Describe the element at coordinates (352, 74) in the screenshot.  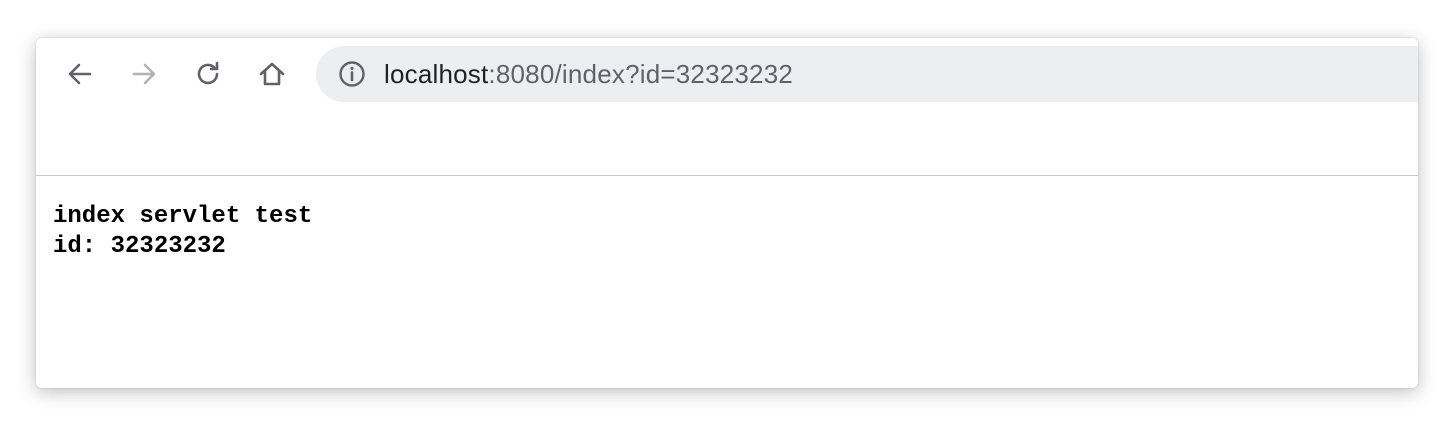
I see `info-circle-icon` at that location.